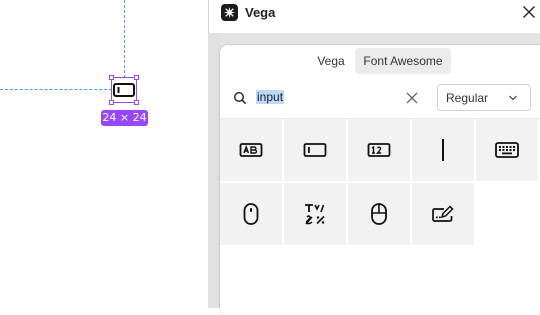  I want to click on search-input: input, so click(325, 98).